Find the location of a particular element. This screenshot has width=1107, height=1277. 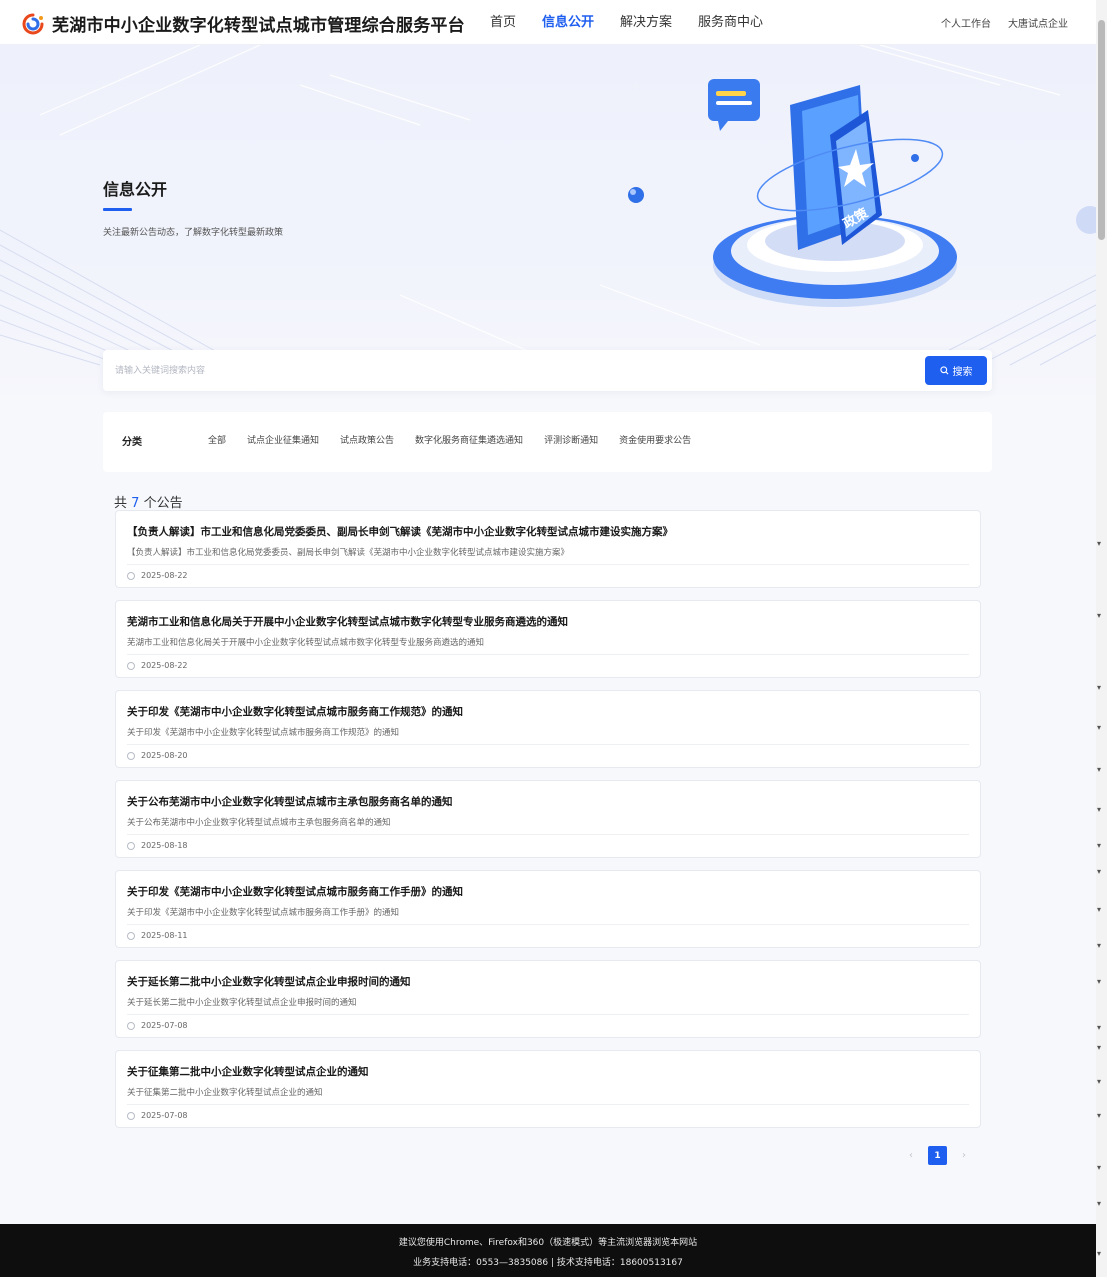

notice-date: 2025-08-22 is located at coordinates (164, 575).